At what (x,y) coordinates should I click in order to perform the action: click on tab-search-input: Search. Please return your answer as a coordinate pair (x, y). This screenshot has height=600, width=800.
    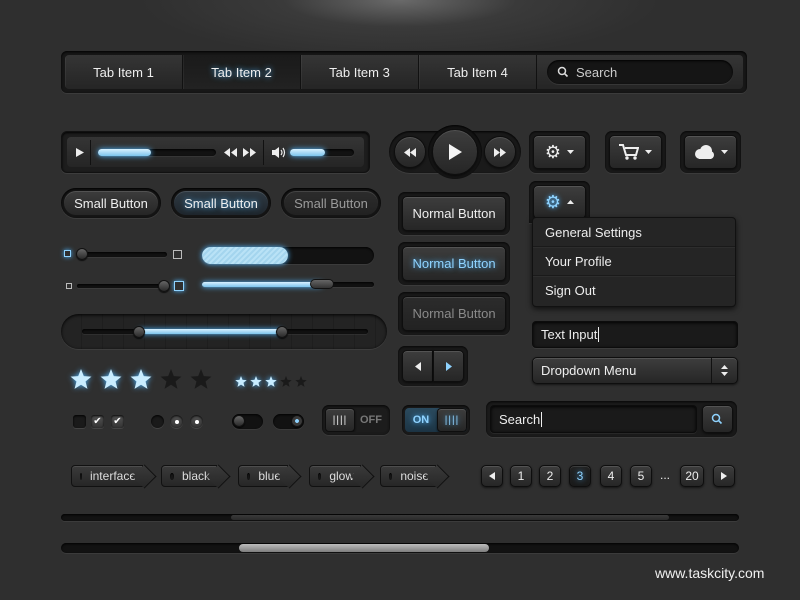
    Looking at the image, I should click on (640, 72).